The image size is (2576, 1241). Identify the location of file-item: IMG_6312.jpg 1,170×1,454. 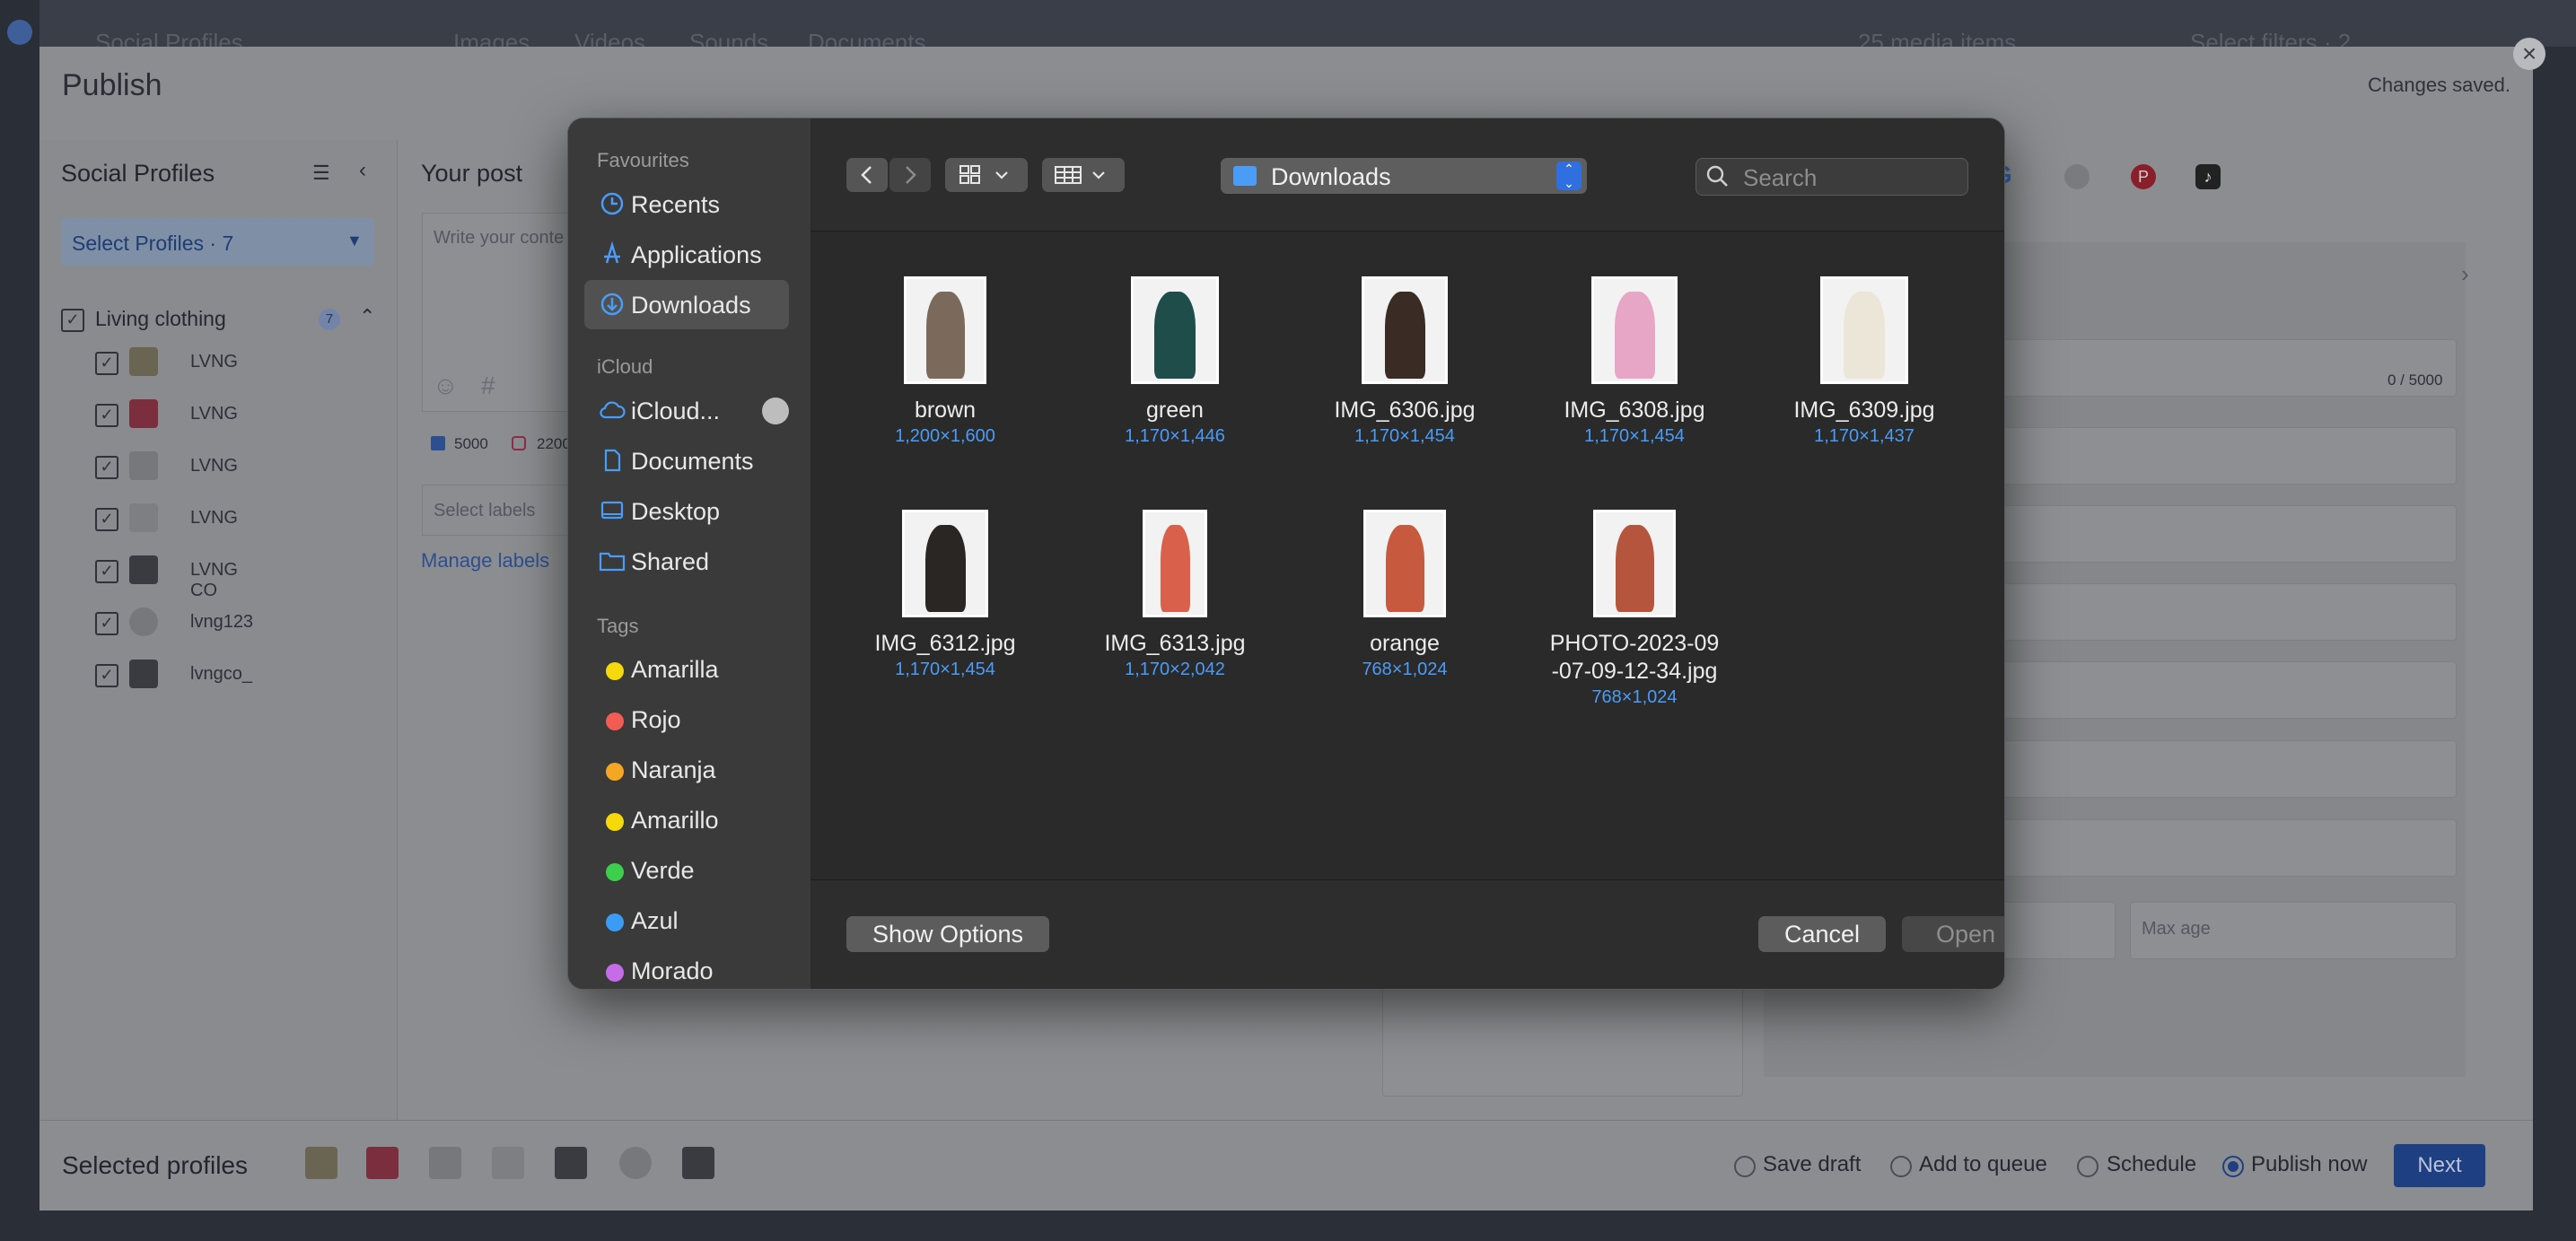
(945, 595).